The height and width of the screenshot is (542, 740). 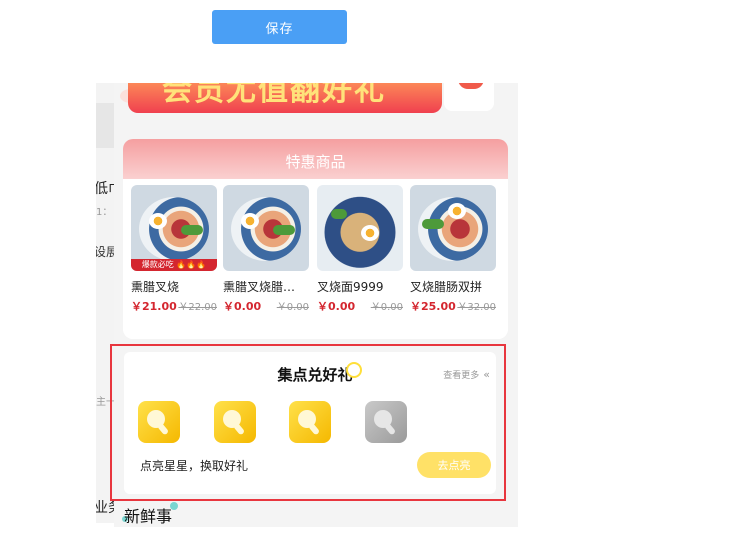 I want to click on product-card: 叉烧面9999 ￥0.00 ￥0.00, so click(x=360, y=249).